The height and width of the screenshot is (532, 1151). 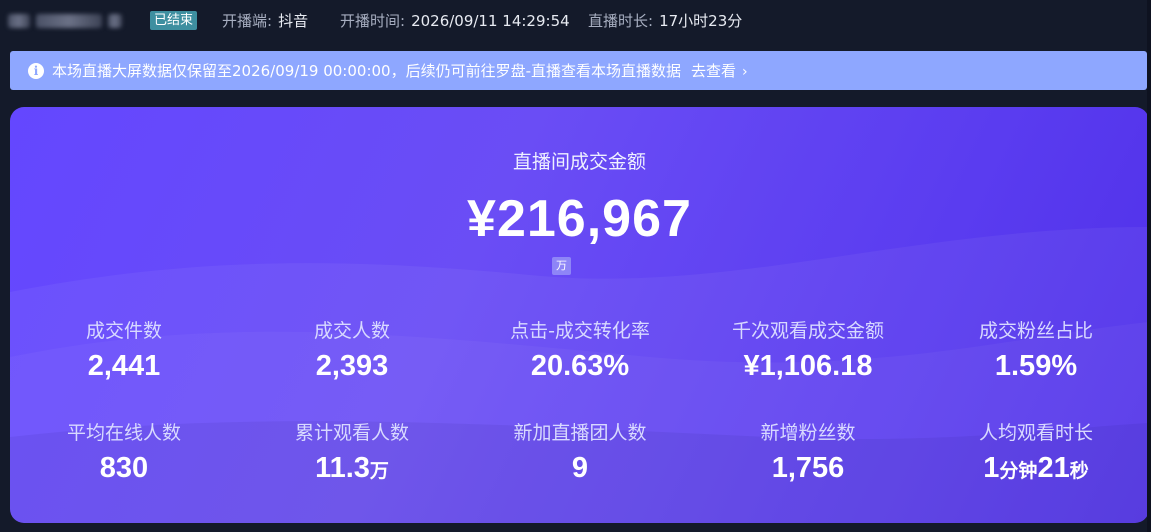 I want to click on metric-value: 20.63%, so click(x=580, y=366).